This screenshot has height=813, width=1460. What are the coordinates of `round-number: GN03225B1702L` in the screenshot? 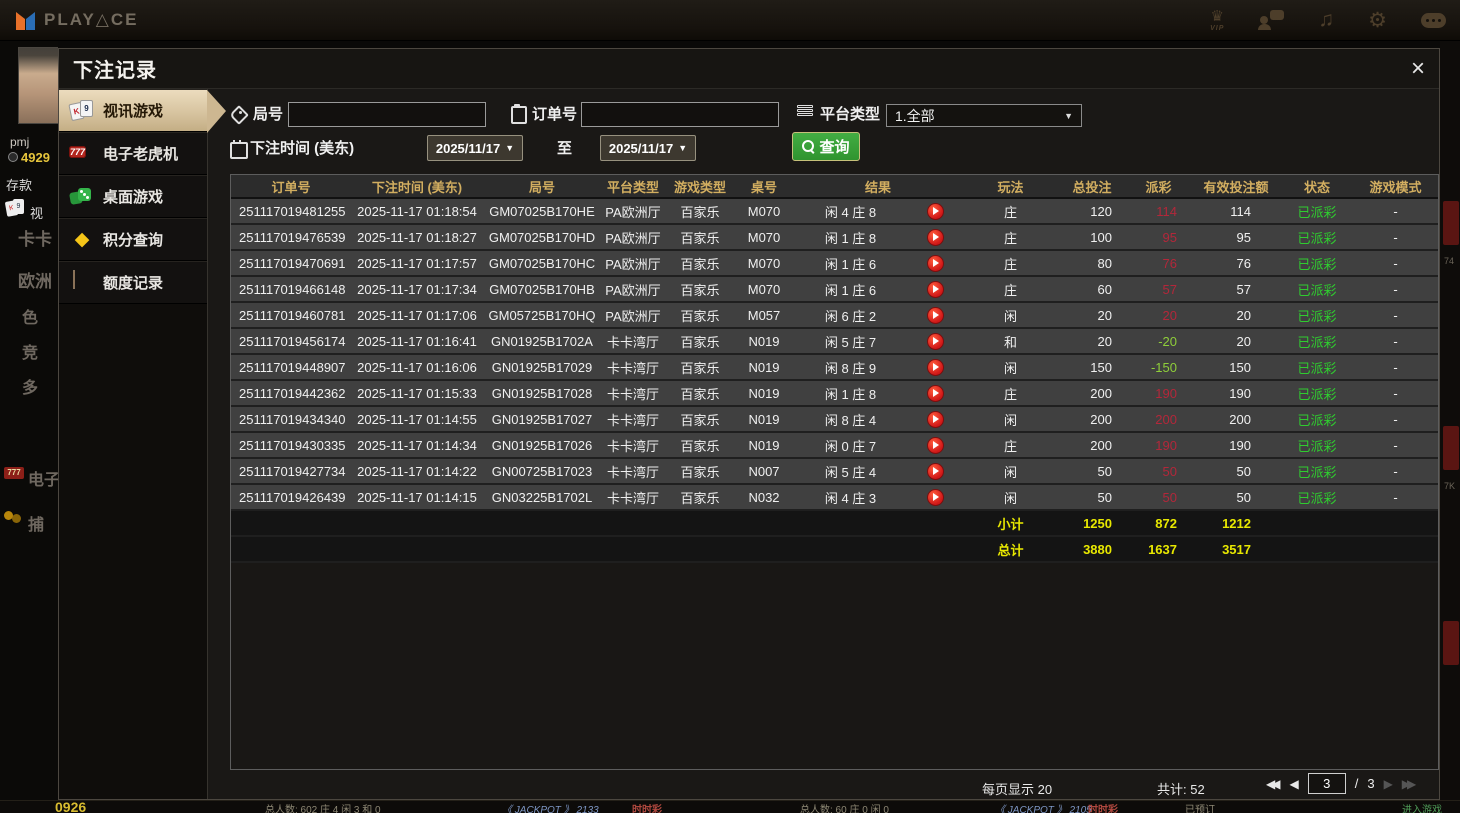 It's located at (542, 497).